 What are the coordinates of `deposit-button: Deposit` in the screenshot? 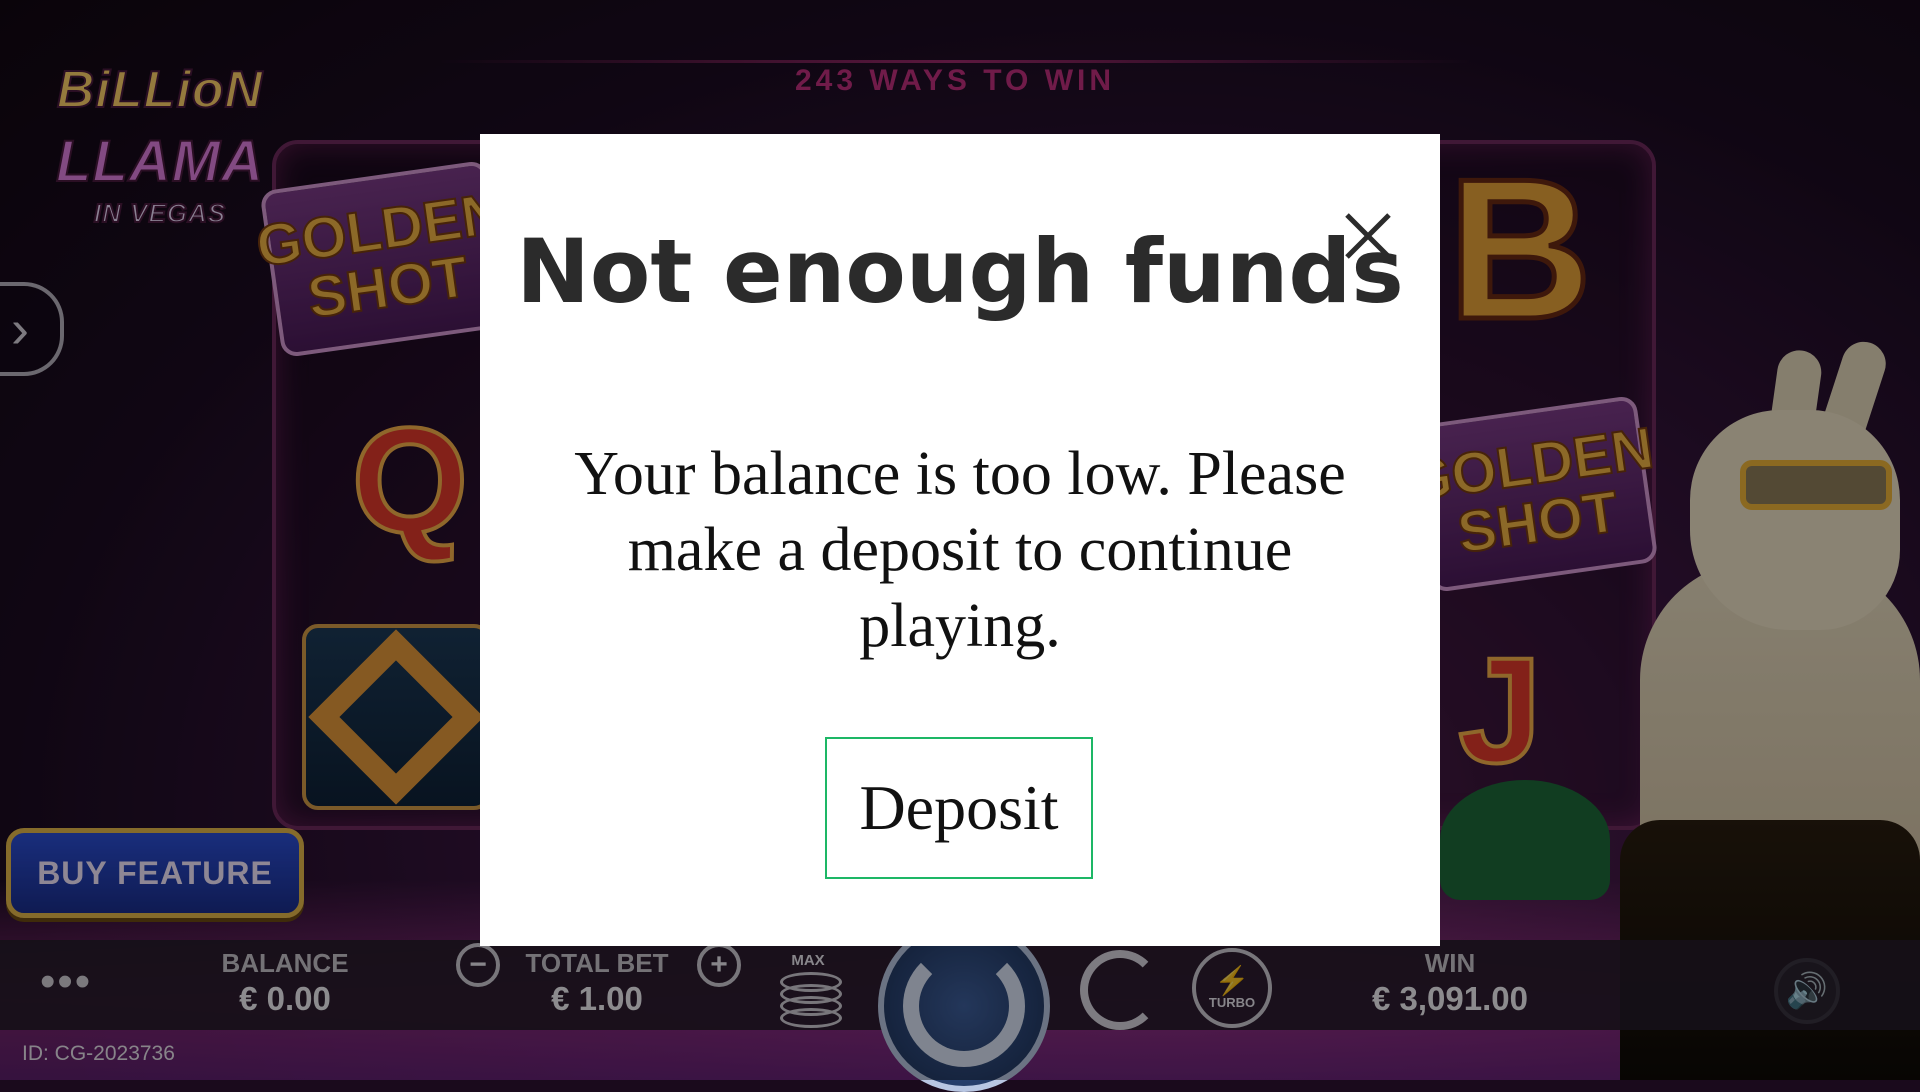 It's located at (959, 808).